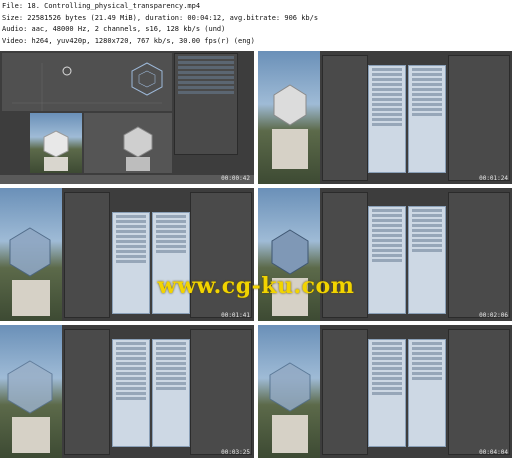 The image size is (512, 472). Describe the element at coordinates (206, 104) in the screenshot. I see `material-editor-panel` at that location.